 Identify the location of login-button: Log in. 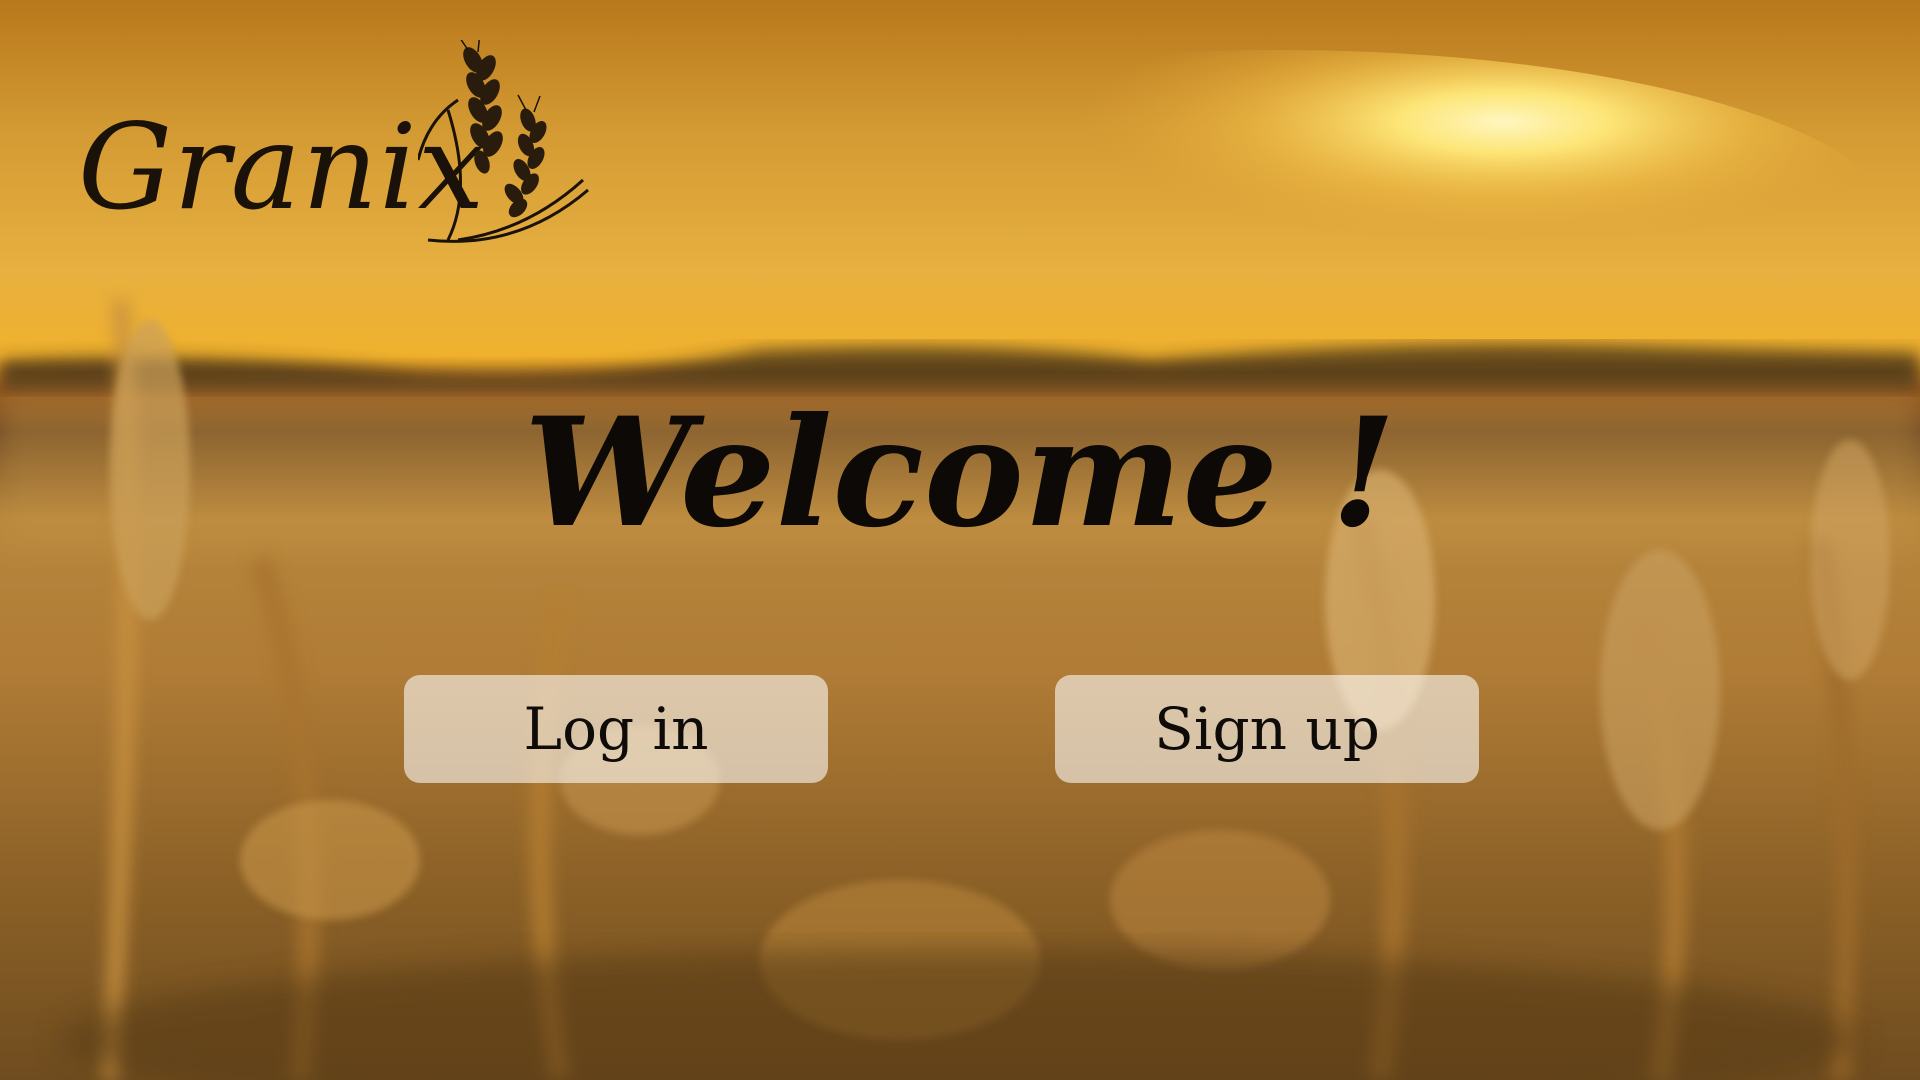
(616, 729).